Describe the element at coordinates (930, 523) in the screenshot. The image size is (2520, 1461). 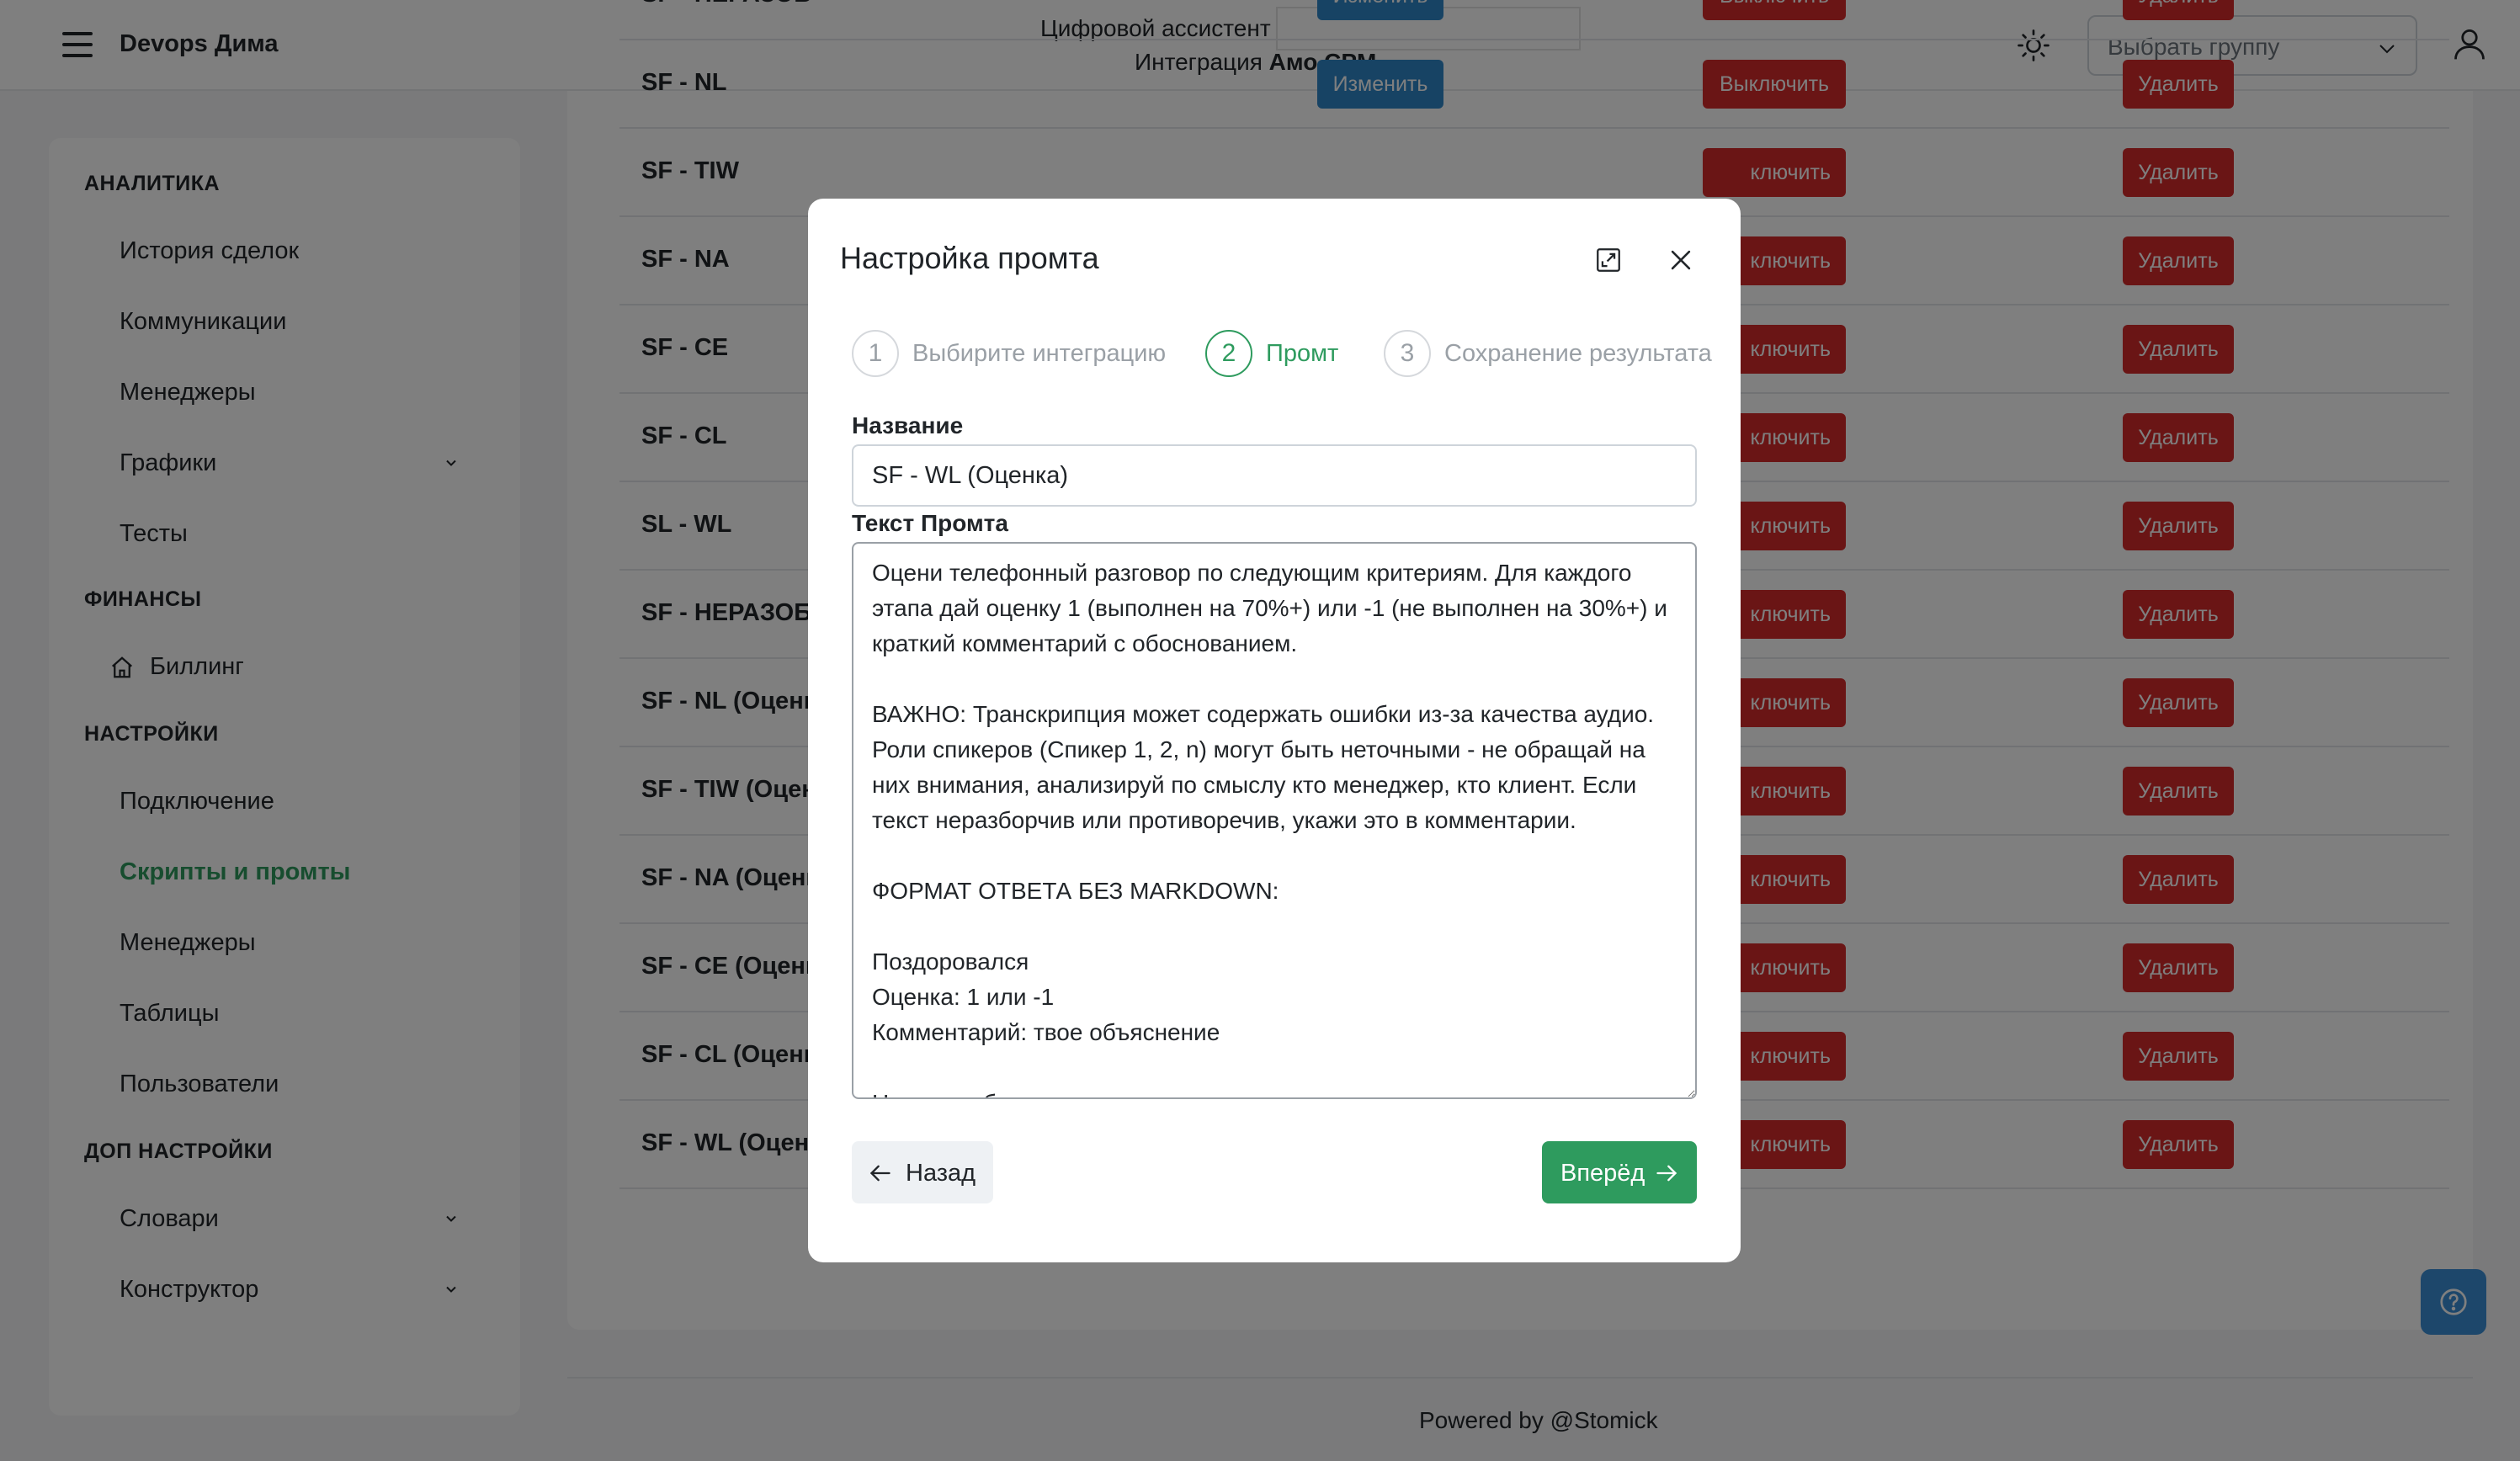
I see `prompt-text-label: Текст Промта` at that location.